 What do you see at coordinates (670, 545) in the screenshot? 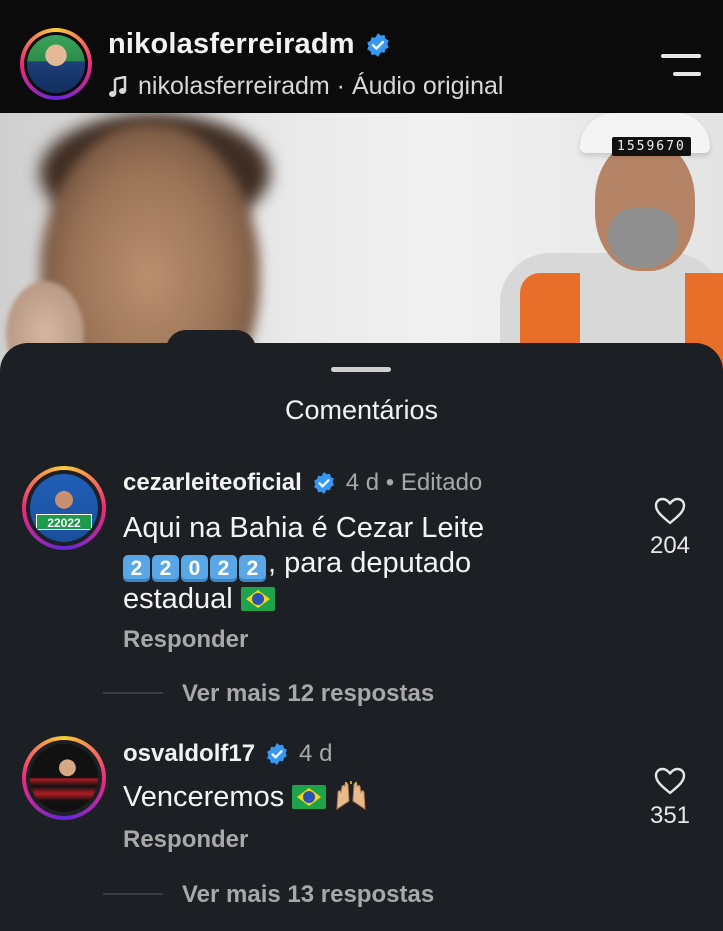
I see `like-count: 204` at bounding box center [670, 545].